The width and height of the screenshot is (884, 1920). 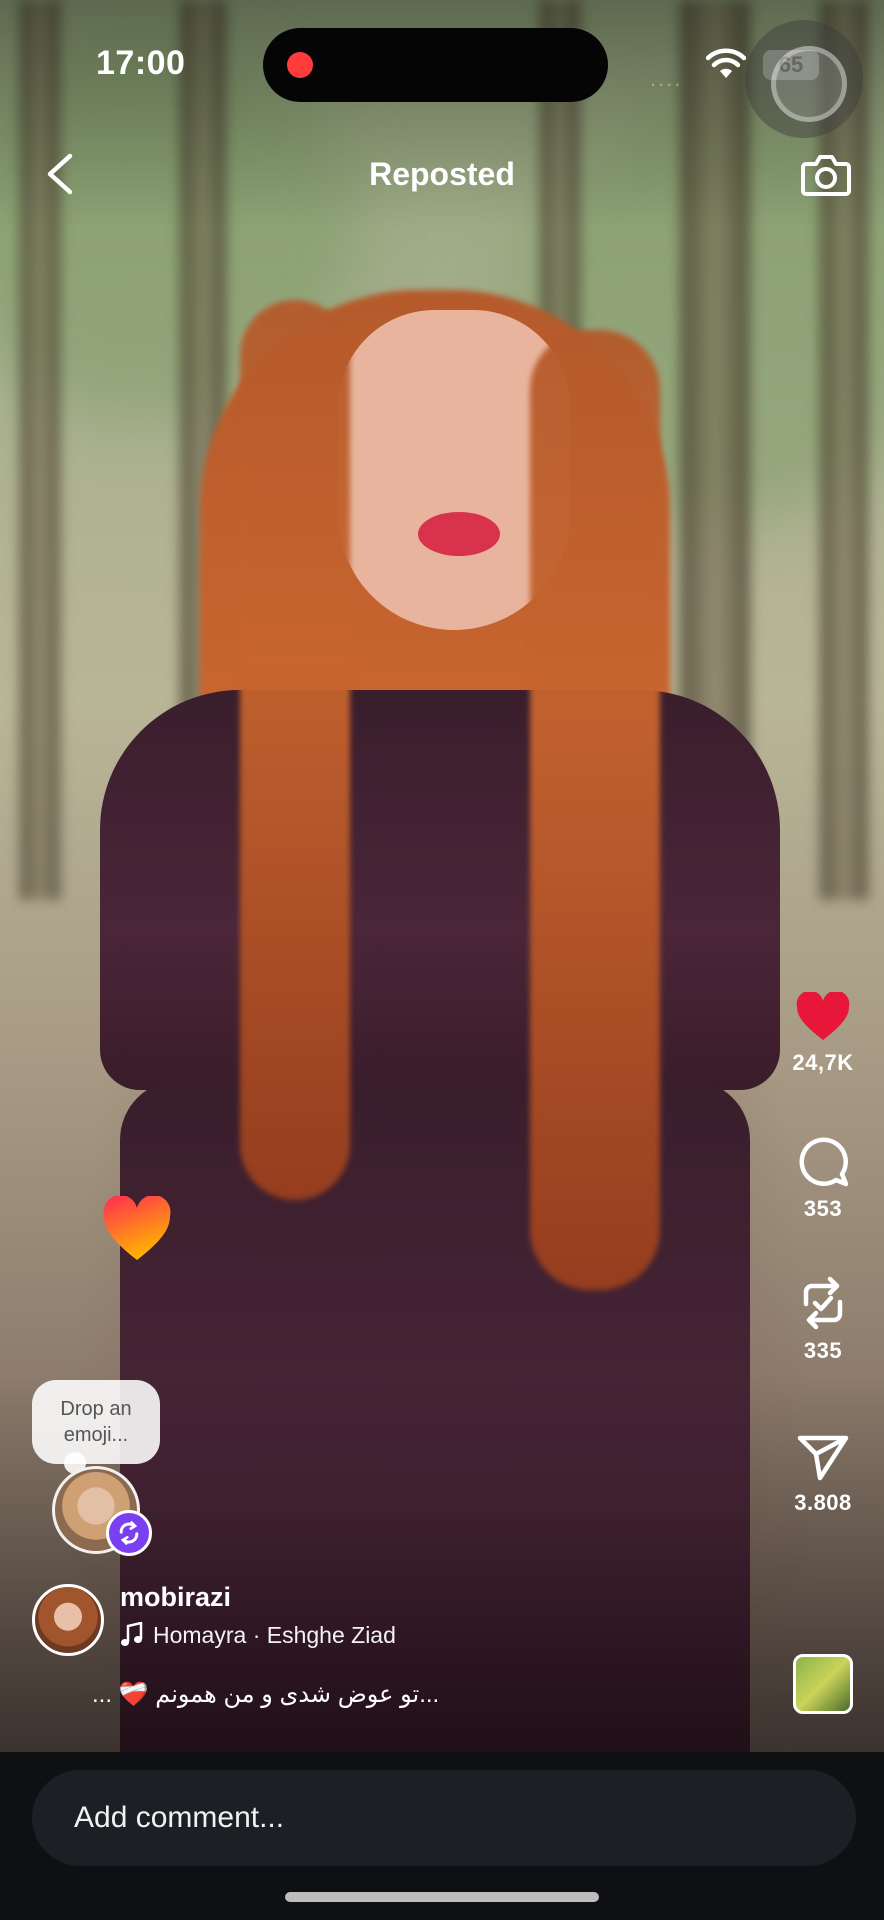 What do you see at coordinates (823, 1502) in the screenshot?
I see `share-count: 3.808` at bounding box center [823, 1502].